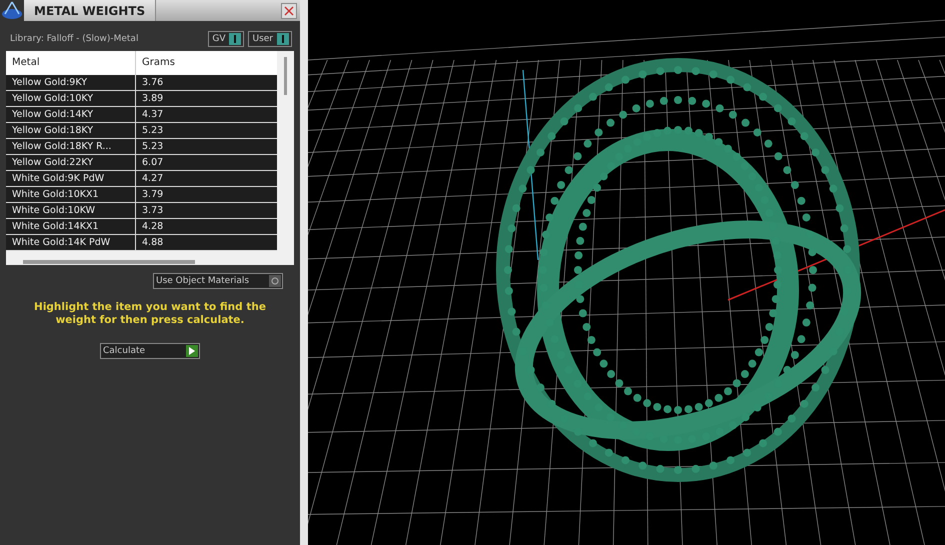 This screenshot has width=945, height=545. I want to click on table-cell-text: 3.76, so click(152, 83).